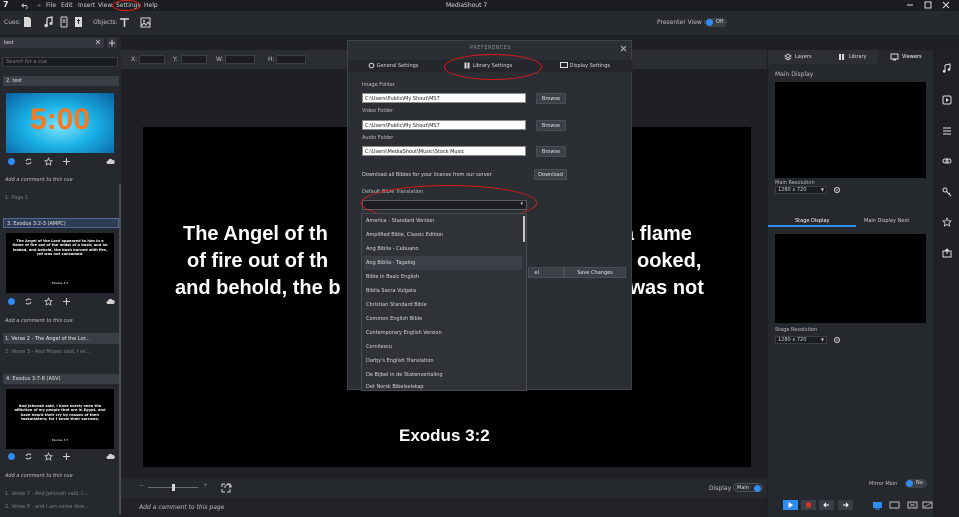 This screenshot has height=517, width=959. I want to click on refresh-icon, so click(228, 488).